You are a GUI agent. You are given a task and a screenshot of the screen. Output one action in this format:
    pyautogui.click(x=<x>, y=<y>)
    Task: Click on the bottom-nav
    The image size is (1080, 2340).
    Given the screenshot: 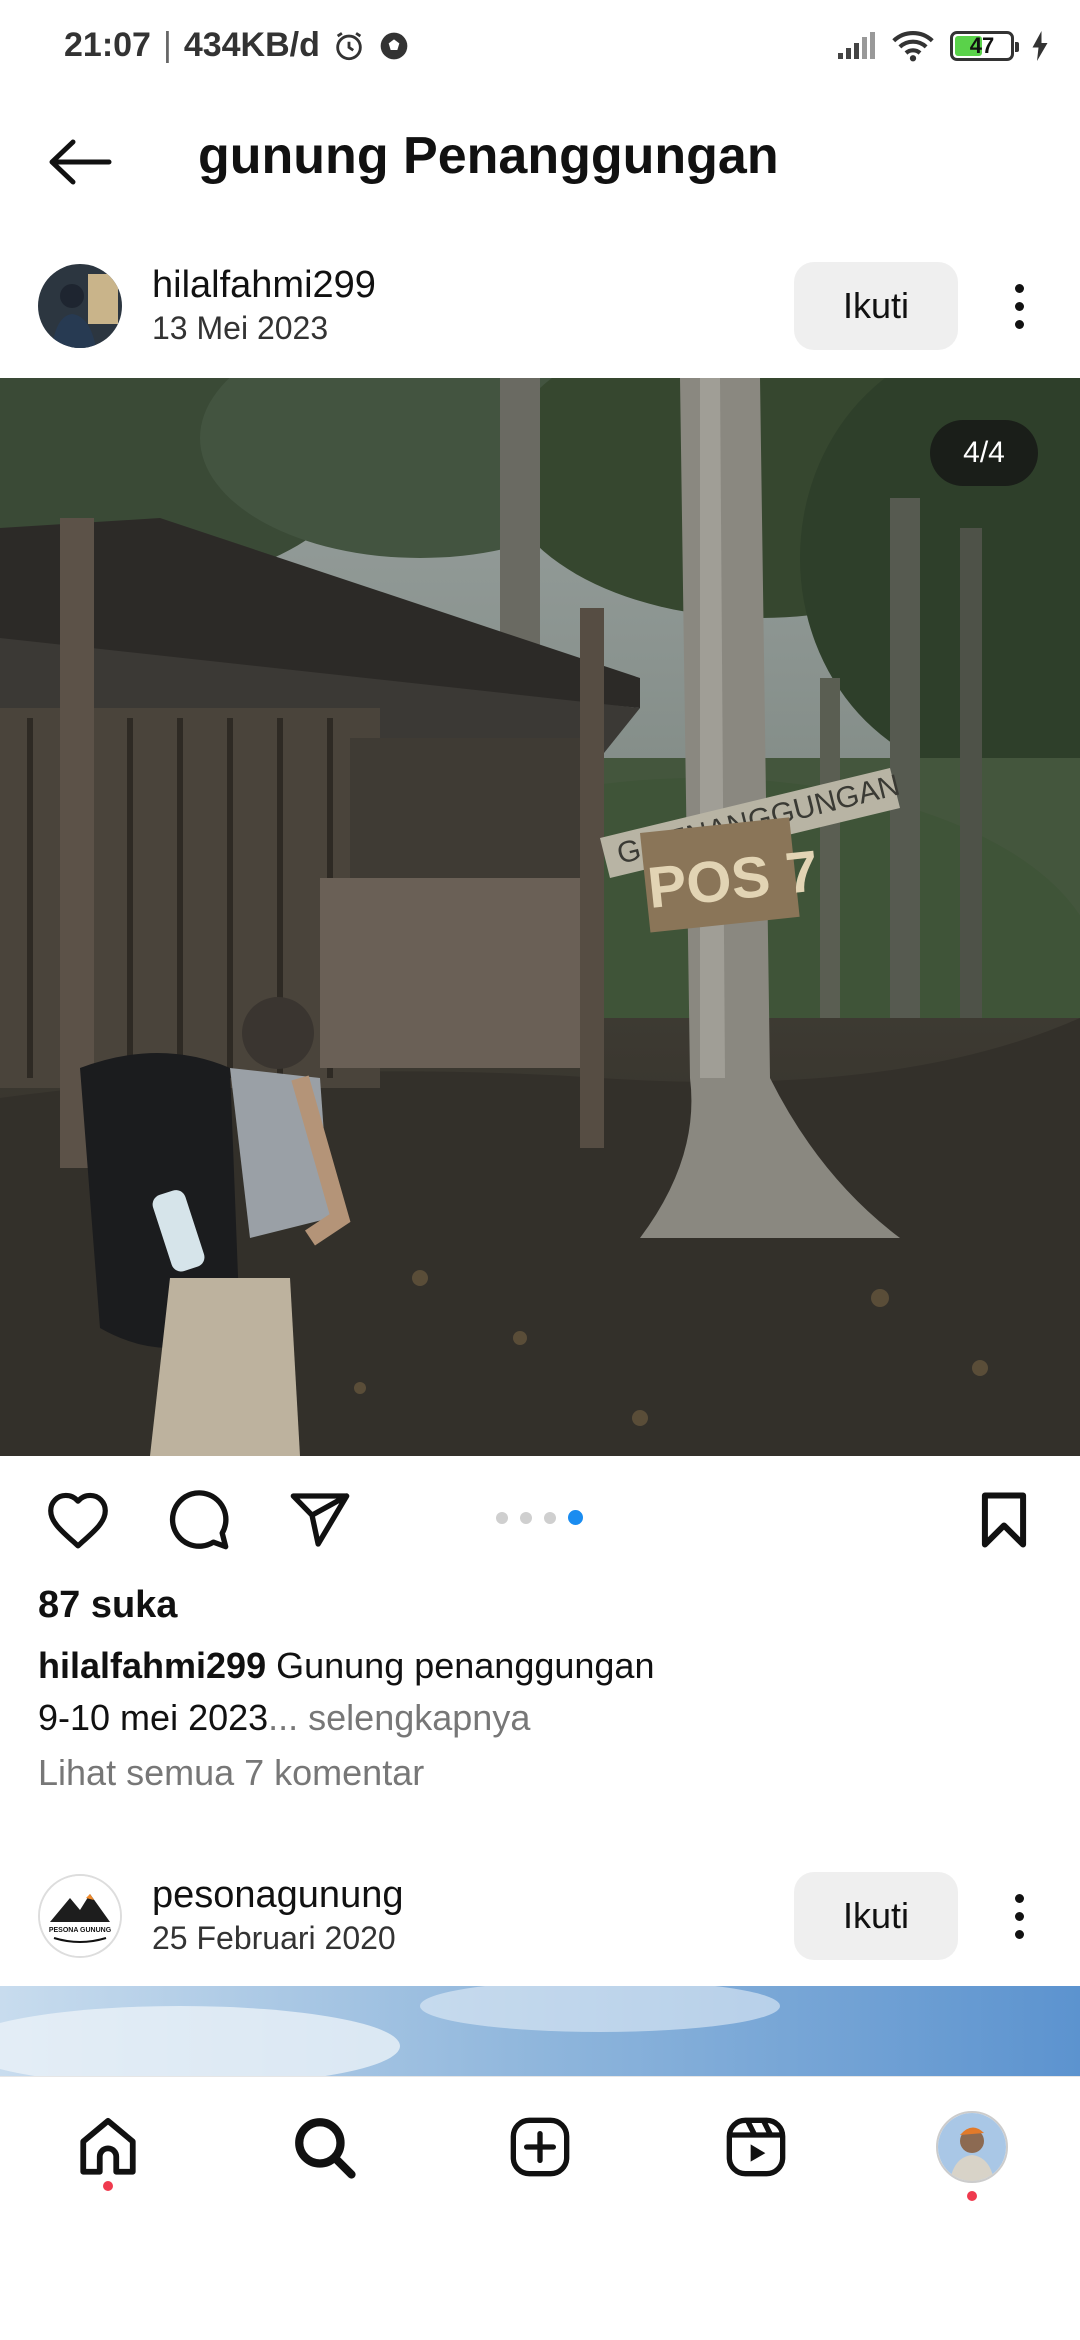 What is the action you would take?
    pyautogui.click(x=540, y=2146)
    